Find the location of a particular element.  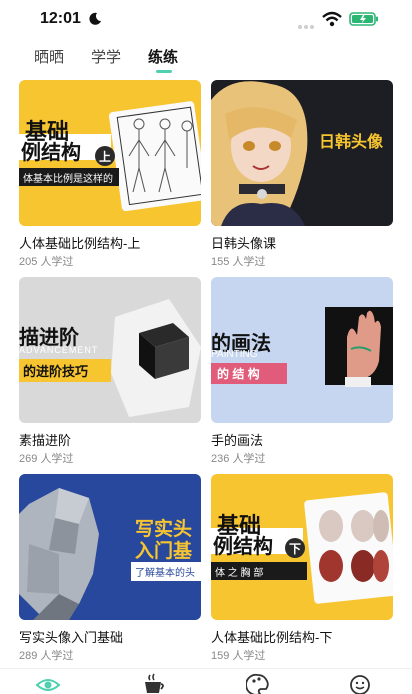

active-tab-indicator is located at coordinates (164, 71).